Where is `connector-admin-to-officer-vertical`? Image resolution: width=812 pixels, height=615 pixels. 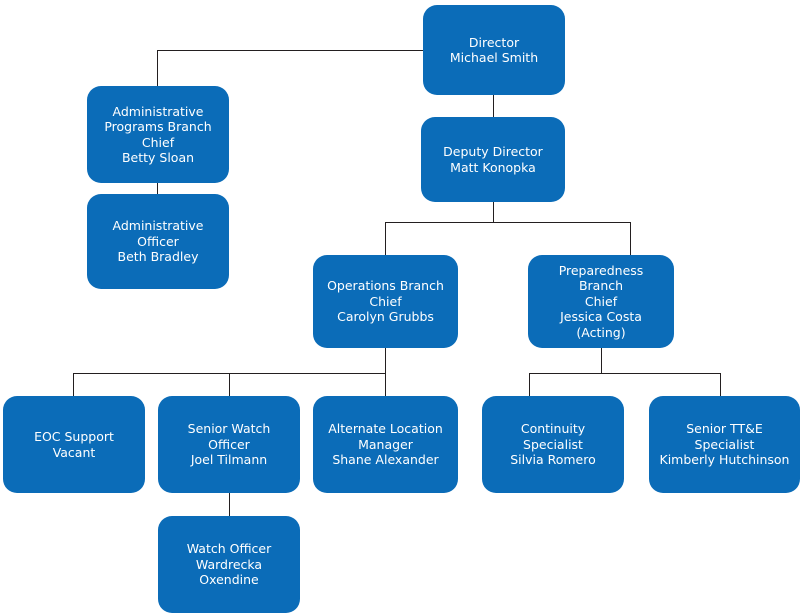
connector-admin-to-officer-vertical is located at coordinates (157, 188).